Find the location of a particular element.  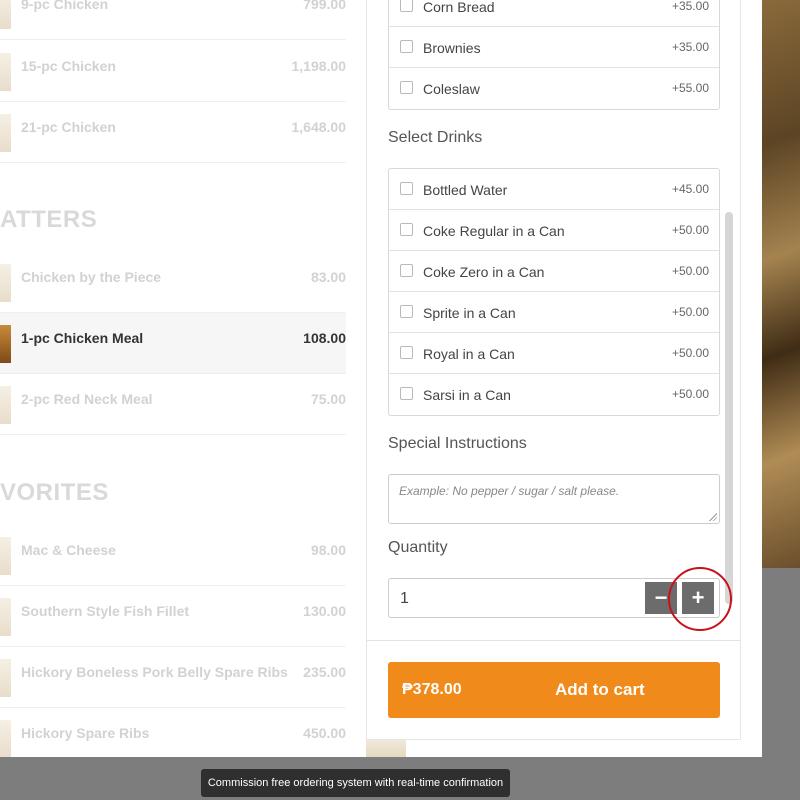

menu-item-name: 9-pc Chicken is located at coordinates (65, 6).